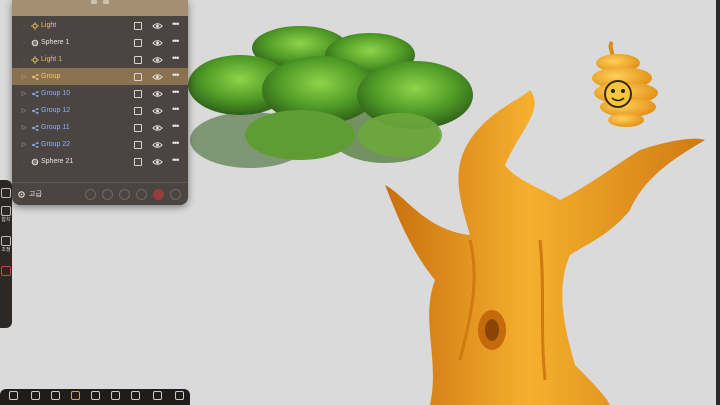 The width and height of the screenshot is (720, 405). Describe the element at coordinates (6, 250) in the screenshot. I see `adjust-tool-label: 조정` at that location.